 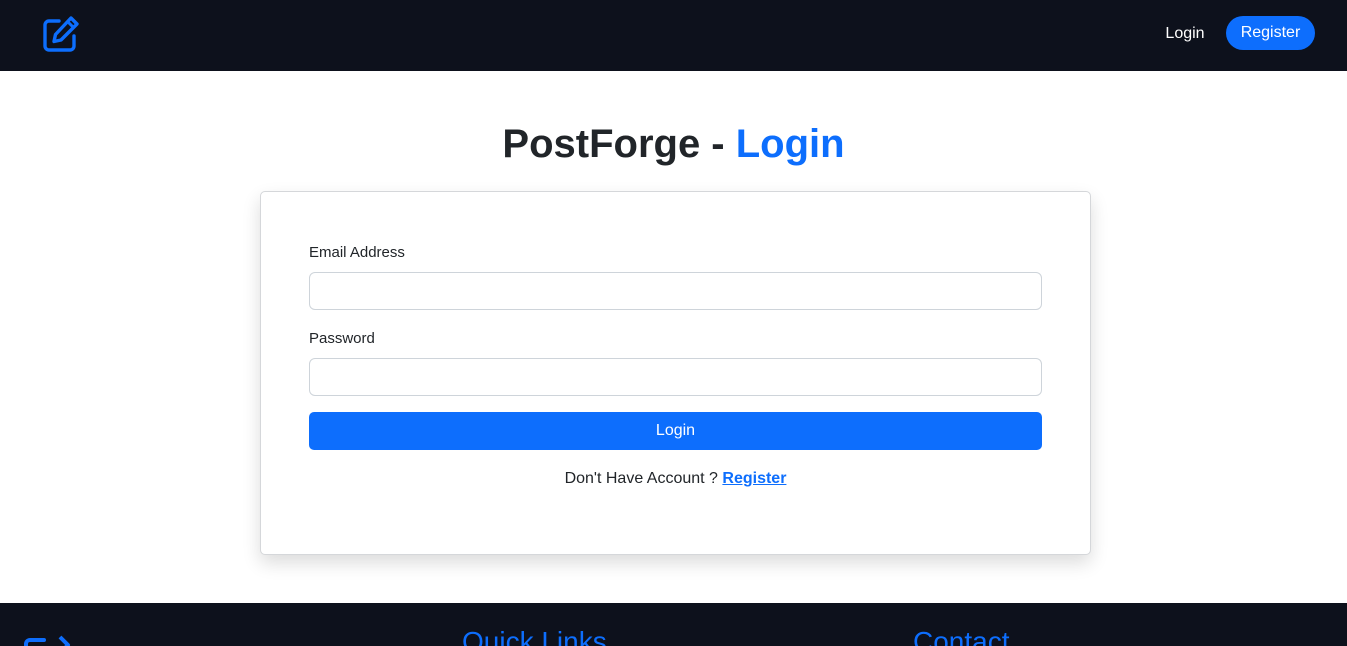 I want to click on email-label: Email Address, so click(x=357, y=252).